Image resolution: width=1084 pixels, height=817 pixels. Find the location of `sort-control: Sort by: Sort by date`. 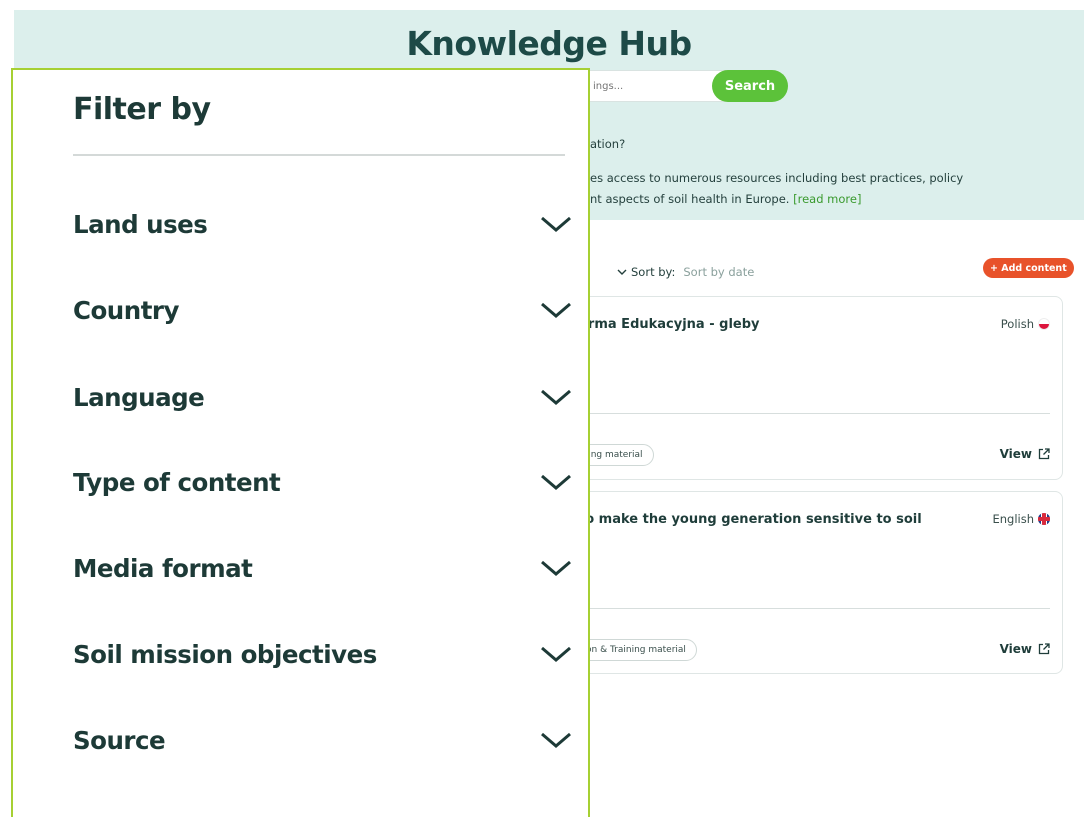

sort-control: Sort by: Sort by date is located at coordinates (685, 272).